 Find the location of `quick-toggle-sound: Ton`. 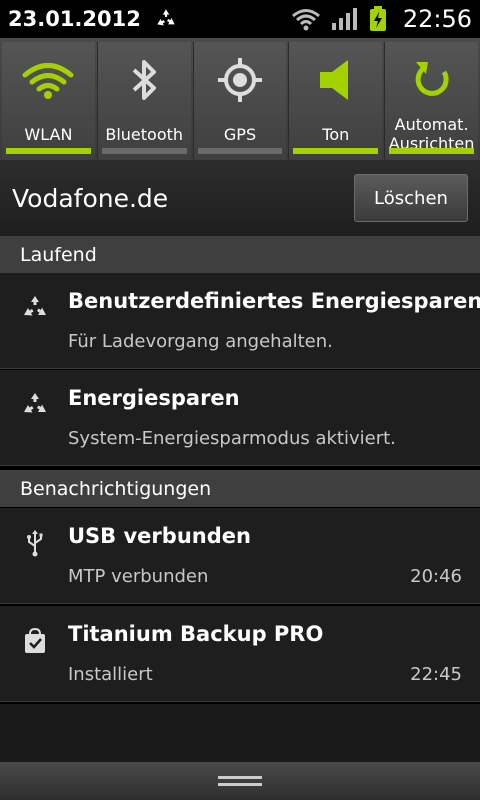

quick-toggle-sound: Ton is located at coordinates (335, 101).